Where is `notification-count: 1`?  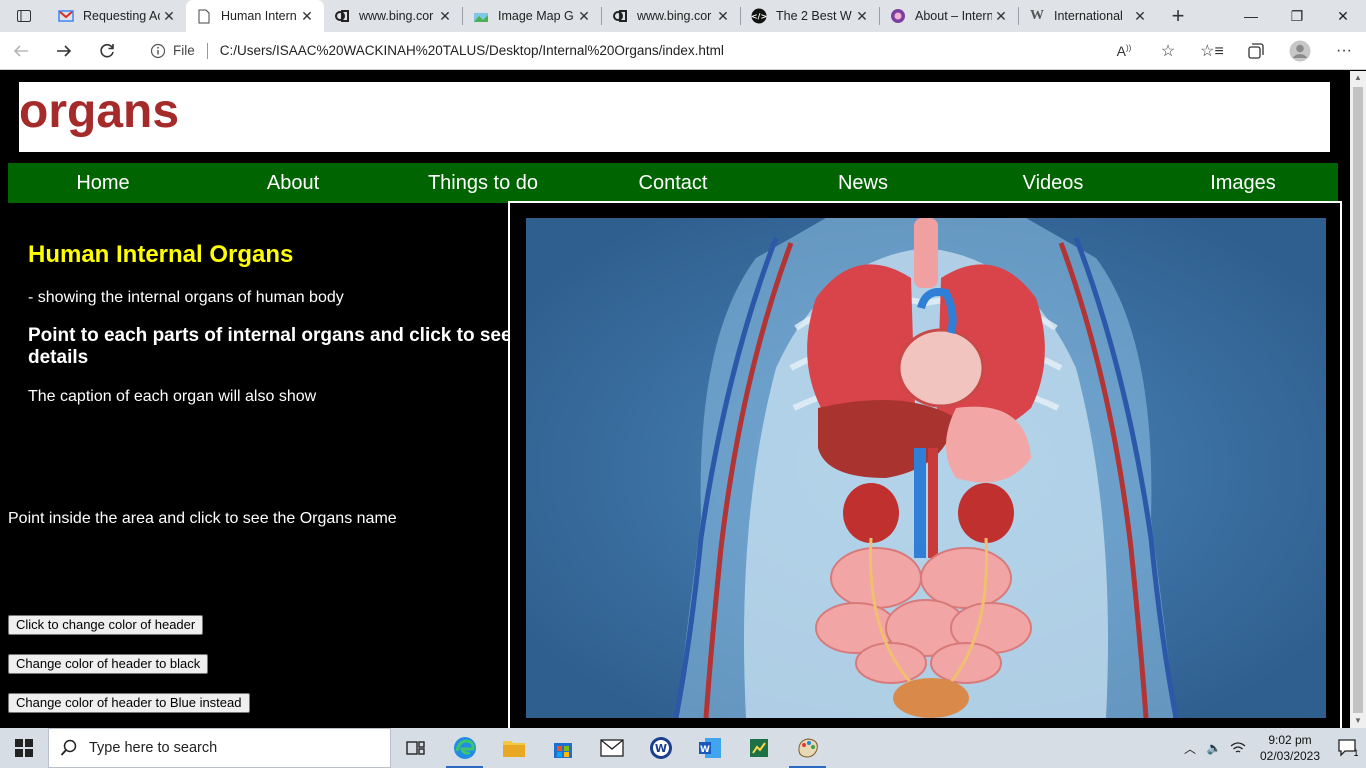
notification-count: 1 is located at coordinates (1356, 753).